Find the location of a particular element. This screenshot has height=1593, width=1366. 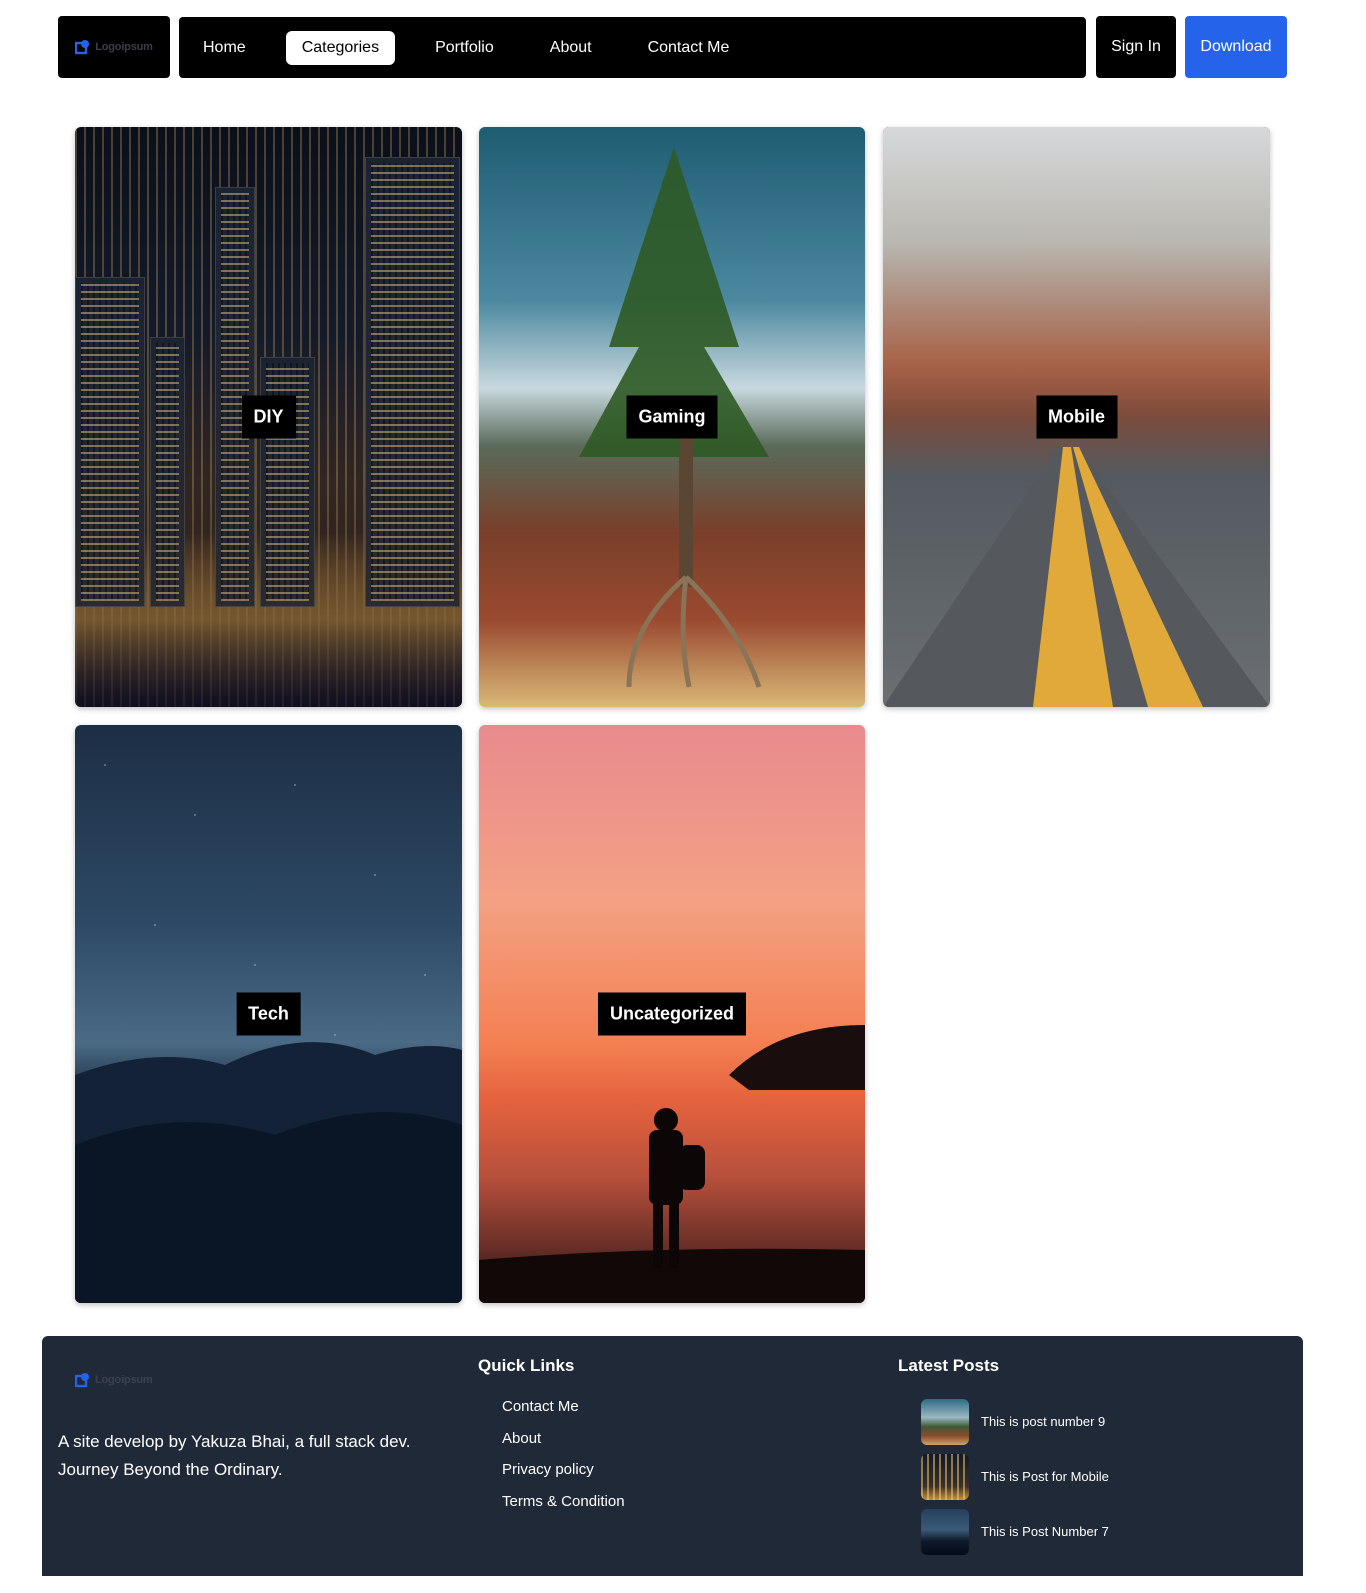

latest-post-item: This is Post Number 7 is located at coordinates (1015, 1531).